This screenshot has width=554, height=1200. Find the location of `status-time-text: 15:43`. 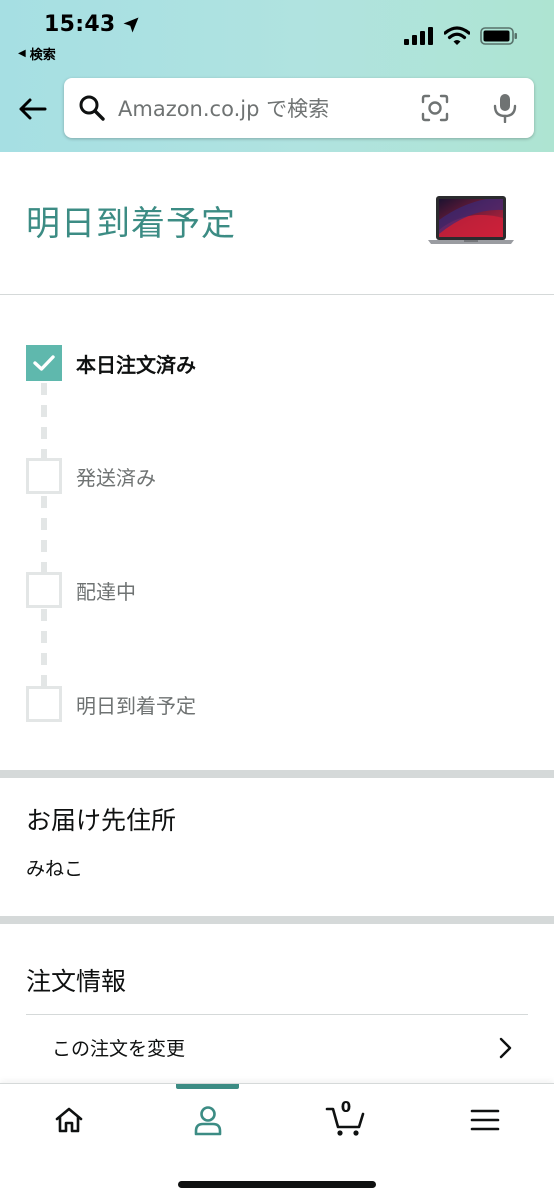

status-time-text: 15:43 is located at coordinates (80, 24).